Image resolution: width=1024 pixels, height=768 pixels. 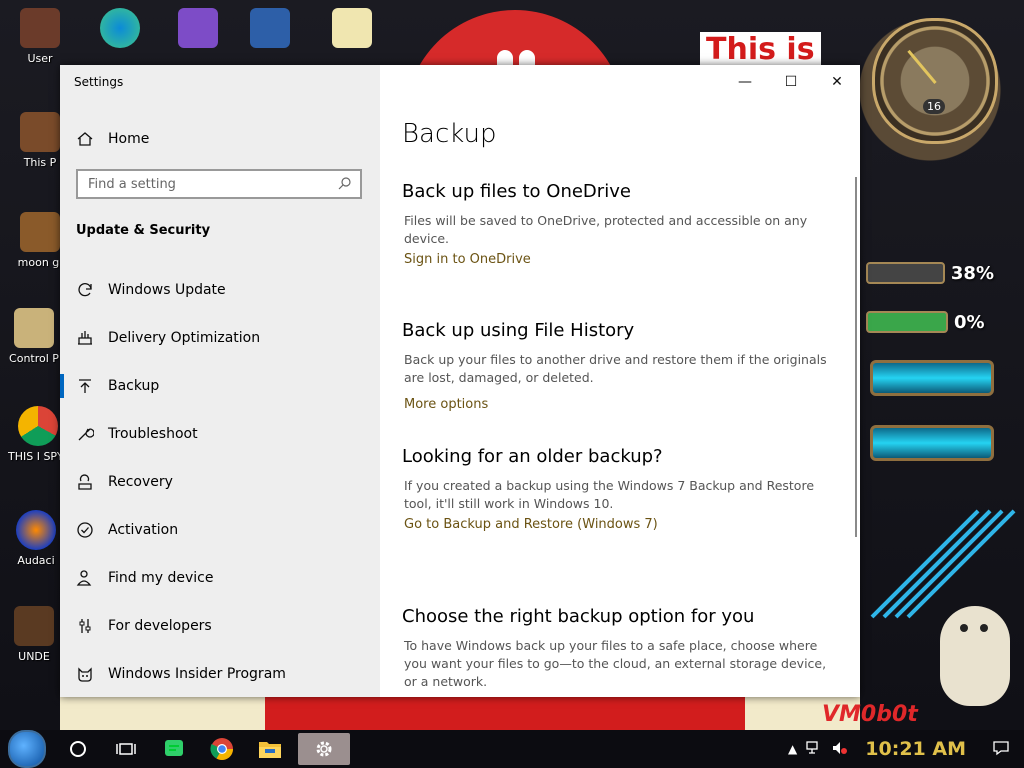 I want to click on desktop-icon-edge, so click(x=120, y=30).